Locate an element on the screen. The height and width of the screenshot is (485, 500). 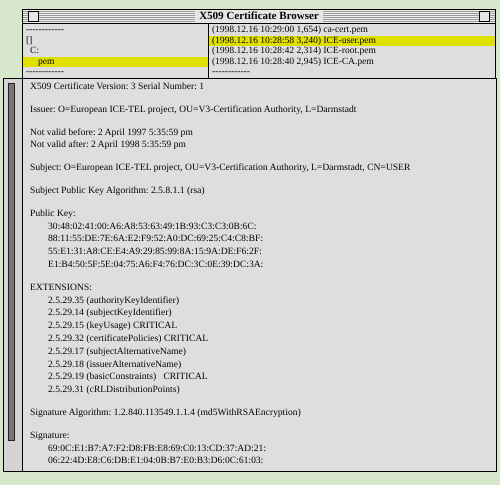
detail-line: Not valid before: 2 April 1997 5:35:59 pm is located at coordinates (112, 133).